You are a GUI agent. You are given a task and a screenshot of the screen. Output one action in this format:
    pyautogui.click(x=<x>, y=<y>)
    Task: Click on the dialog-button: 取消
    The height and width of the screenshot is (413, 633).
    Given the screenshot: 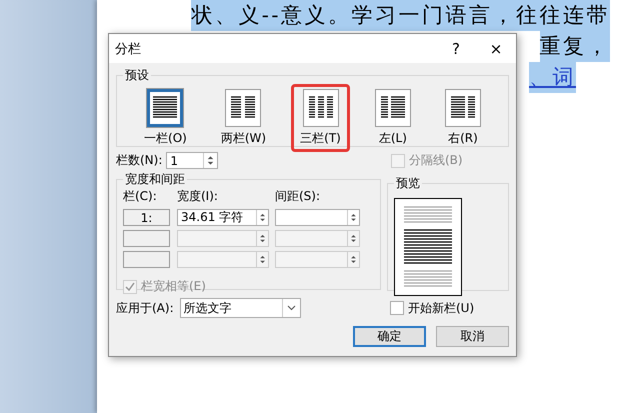 What is the action you would take?
    pyautogui.click(x=472, y=336)
    